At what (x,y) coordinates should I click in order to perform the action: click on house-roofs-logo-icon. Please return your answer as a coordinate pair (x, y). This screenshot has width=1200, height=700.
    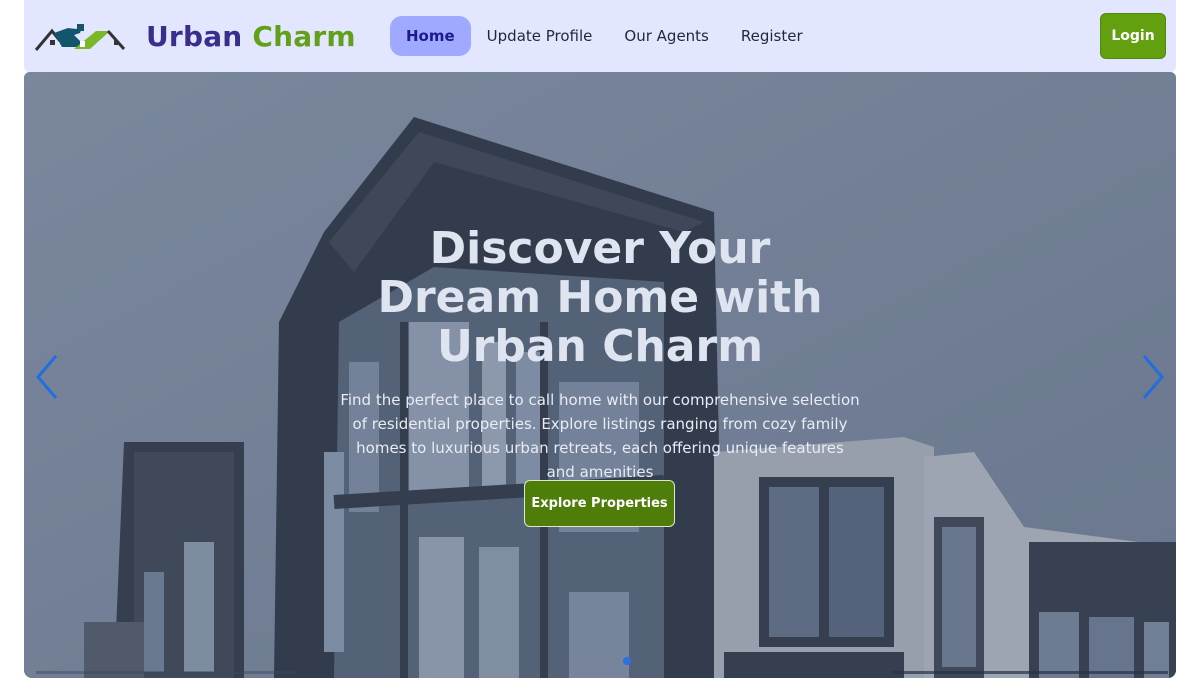
    Looking at the image, I should click on (80, 37).